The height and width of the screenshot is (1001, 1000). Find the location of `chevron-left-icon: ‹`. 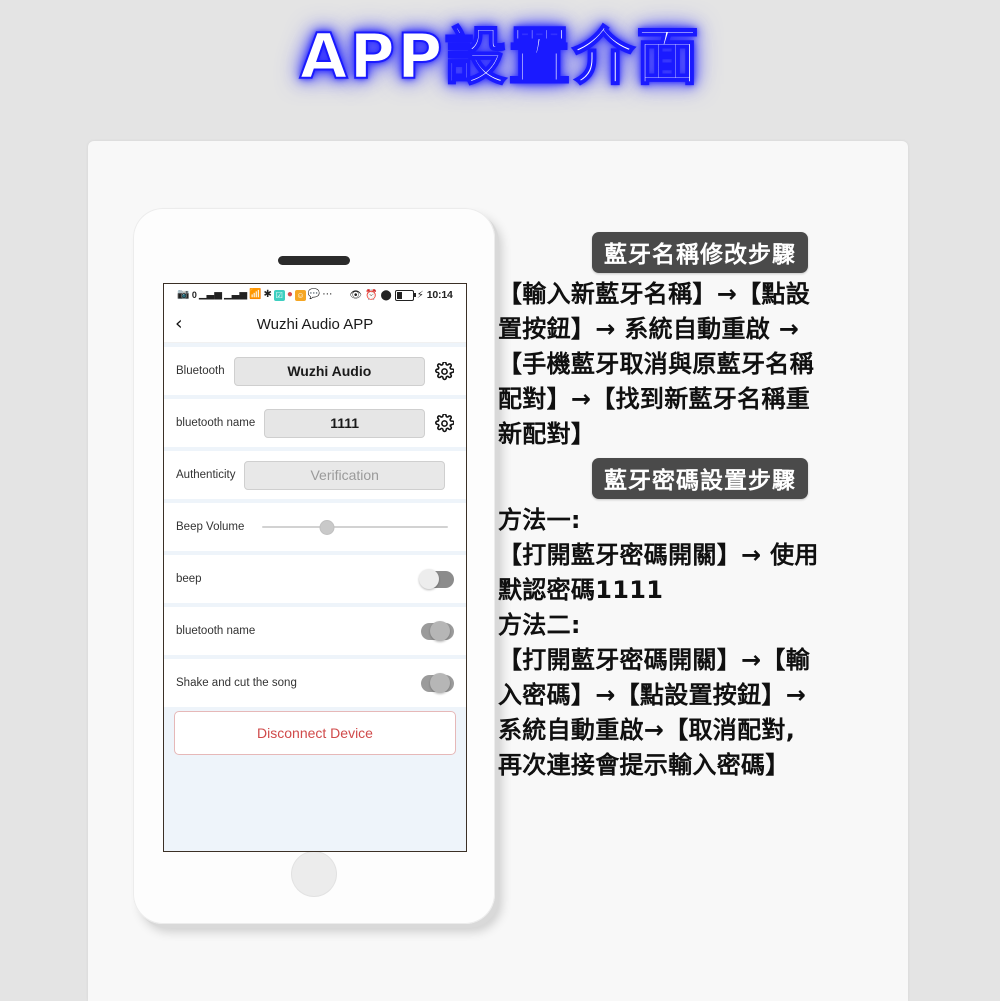

chevron-left-icon: ‹ is located at coordinates (179, 324).